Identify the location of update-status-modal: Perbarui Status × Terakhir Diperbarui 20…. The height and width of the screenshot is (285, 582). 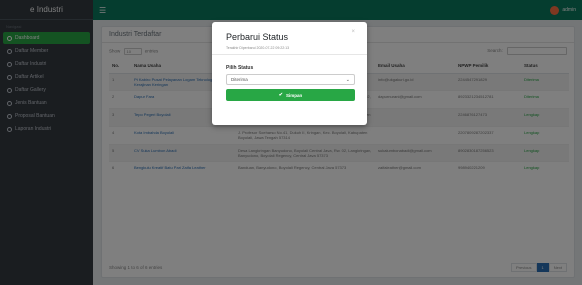
(289, 73).